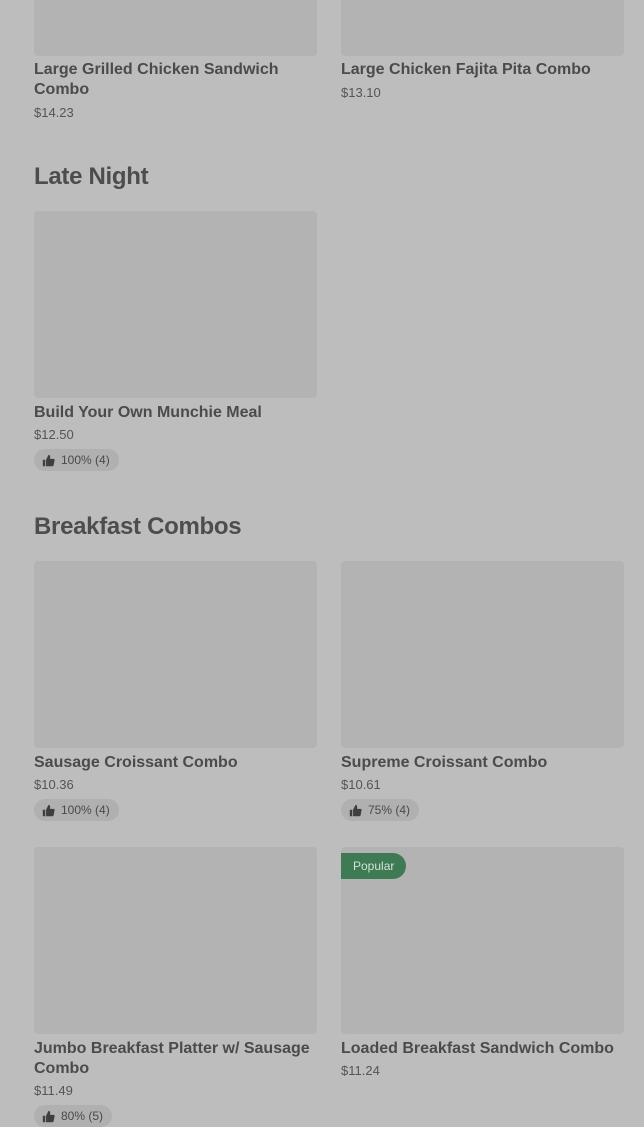 The image size is (644, 1127). Describe the element at coordinates (361, 784) in the screenshot. I see `item-price: $10.61` at that location.